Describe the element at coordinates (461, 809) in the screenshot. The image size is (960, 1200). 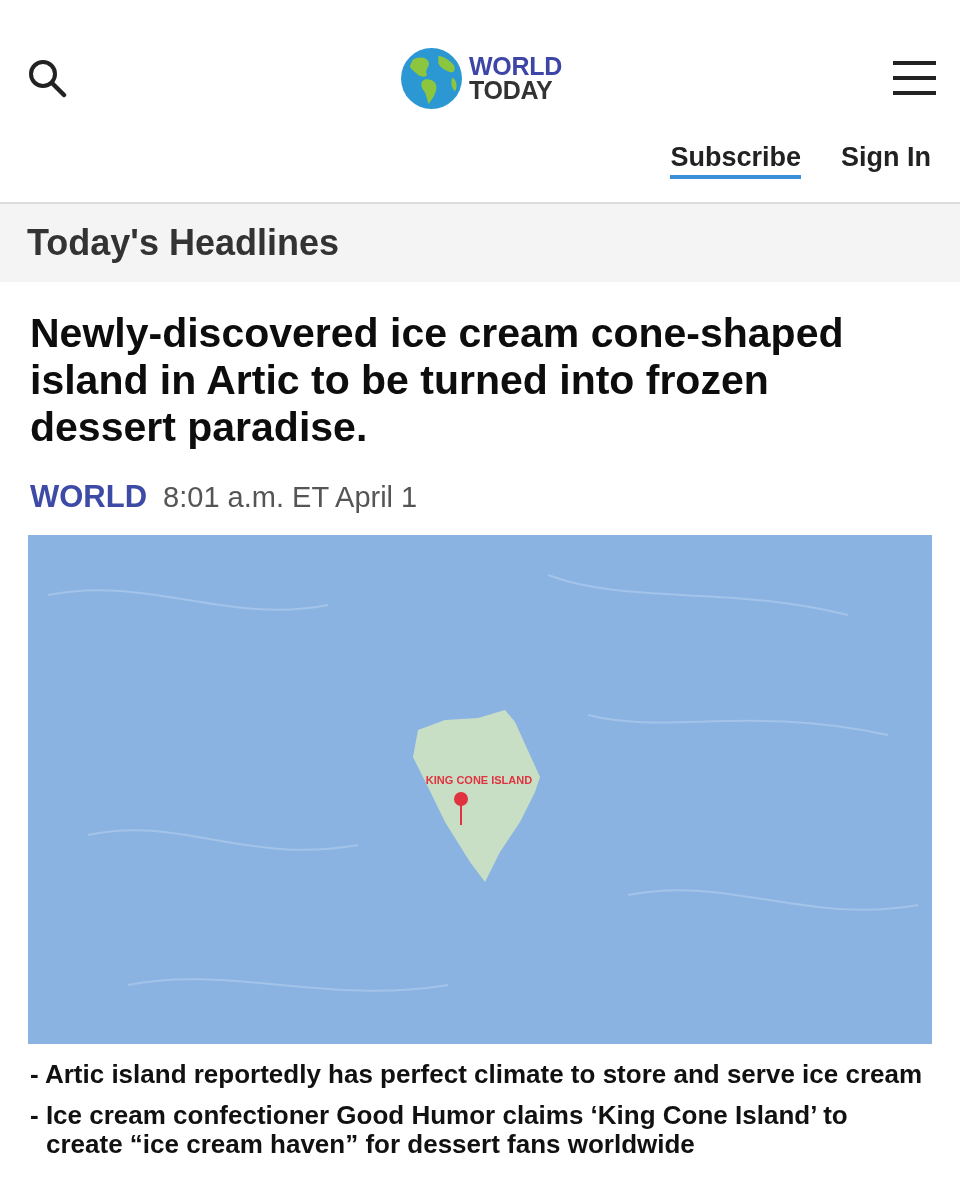
I see `pin-icon` at that location.